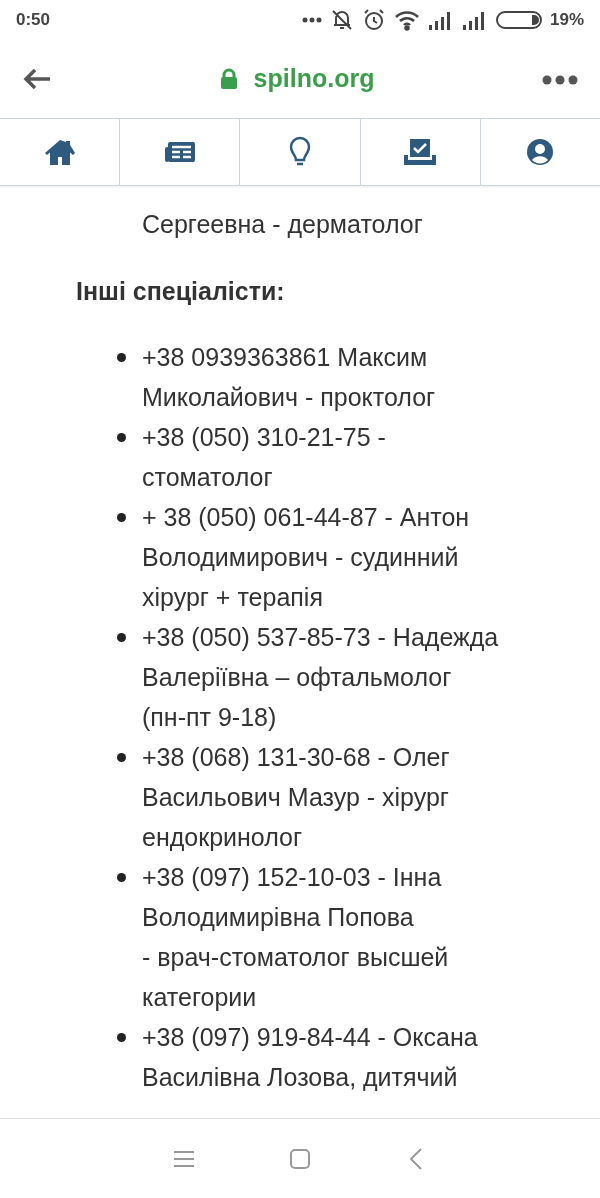 The width and height of the screenshot is (600, 1198). I want to click on newspaper-icon, so click(179, 152).